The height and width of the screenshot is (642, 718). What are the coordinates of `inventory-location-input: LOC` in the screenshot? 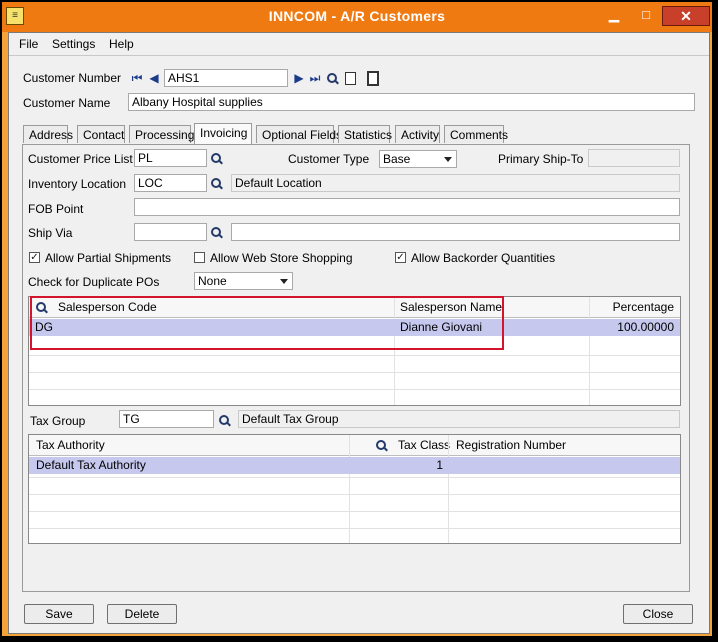 It's located at (170, 183).